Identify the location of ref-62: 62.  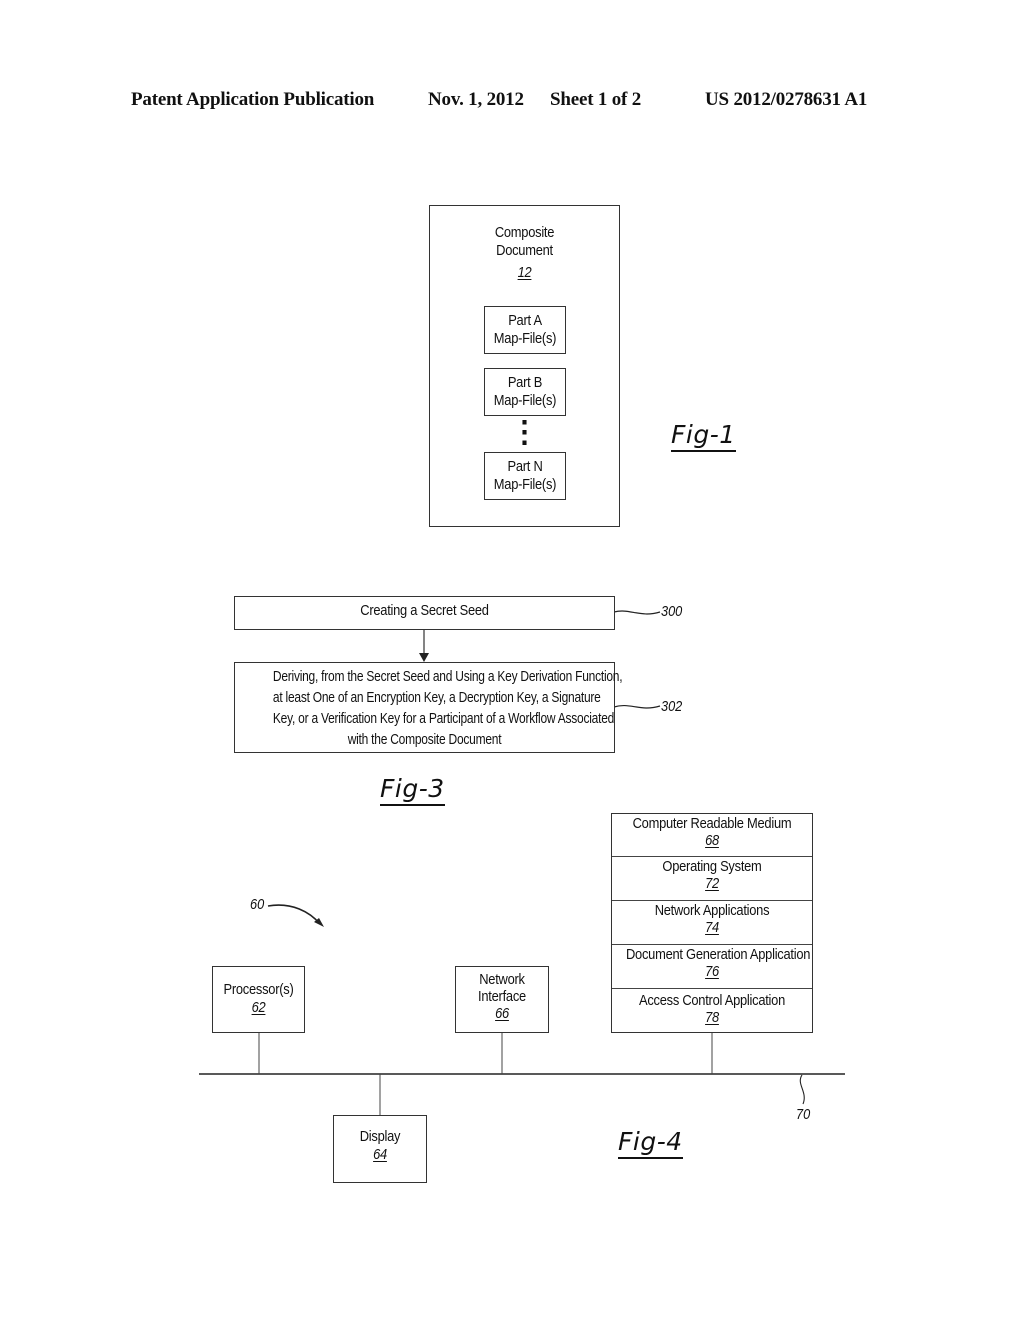
(258, 1007).